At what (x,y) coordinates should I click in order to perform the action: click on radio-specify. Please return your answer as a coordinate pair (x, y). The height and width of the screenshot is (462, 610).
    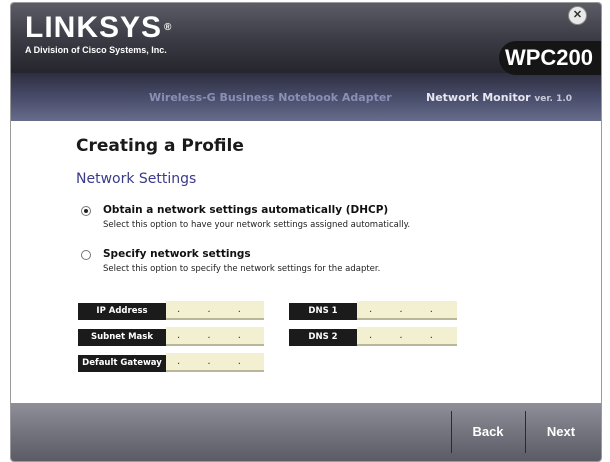
    Looking at the image, I should click on (86, 255).